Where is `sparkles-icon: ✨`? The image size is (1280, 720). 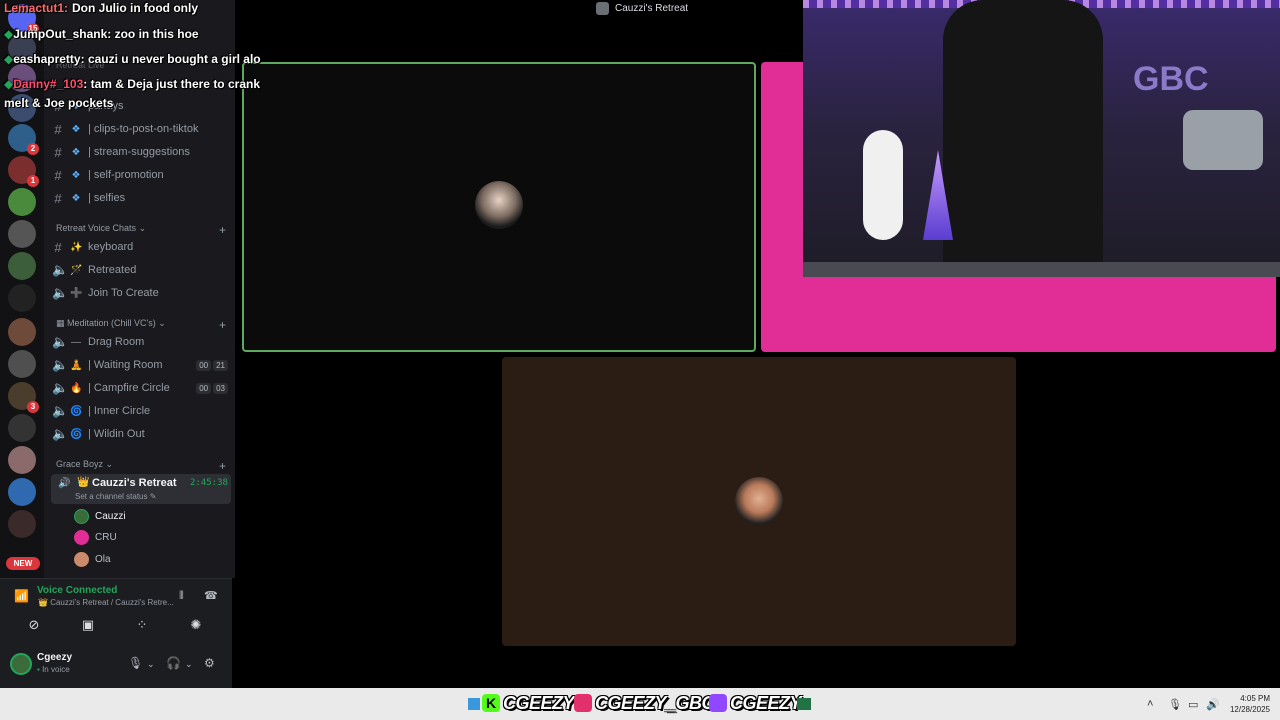
sparkles-icon: ✨ is located at coordinates (76, 247).